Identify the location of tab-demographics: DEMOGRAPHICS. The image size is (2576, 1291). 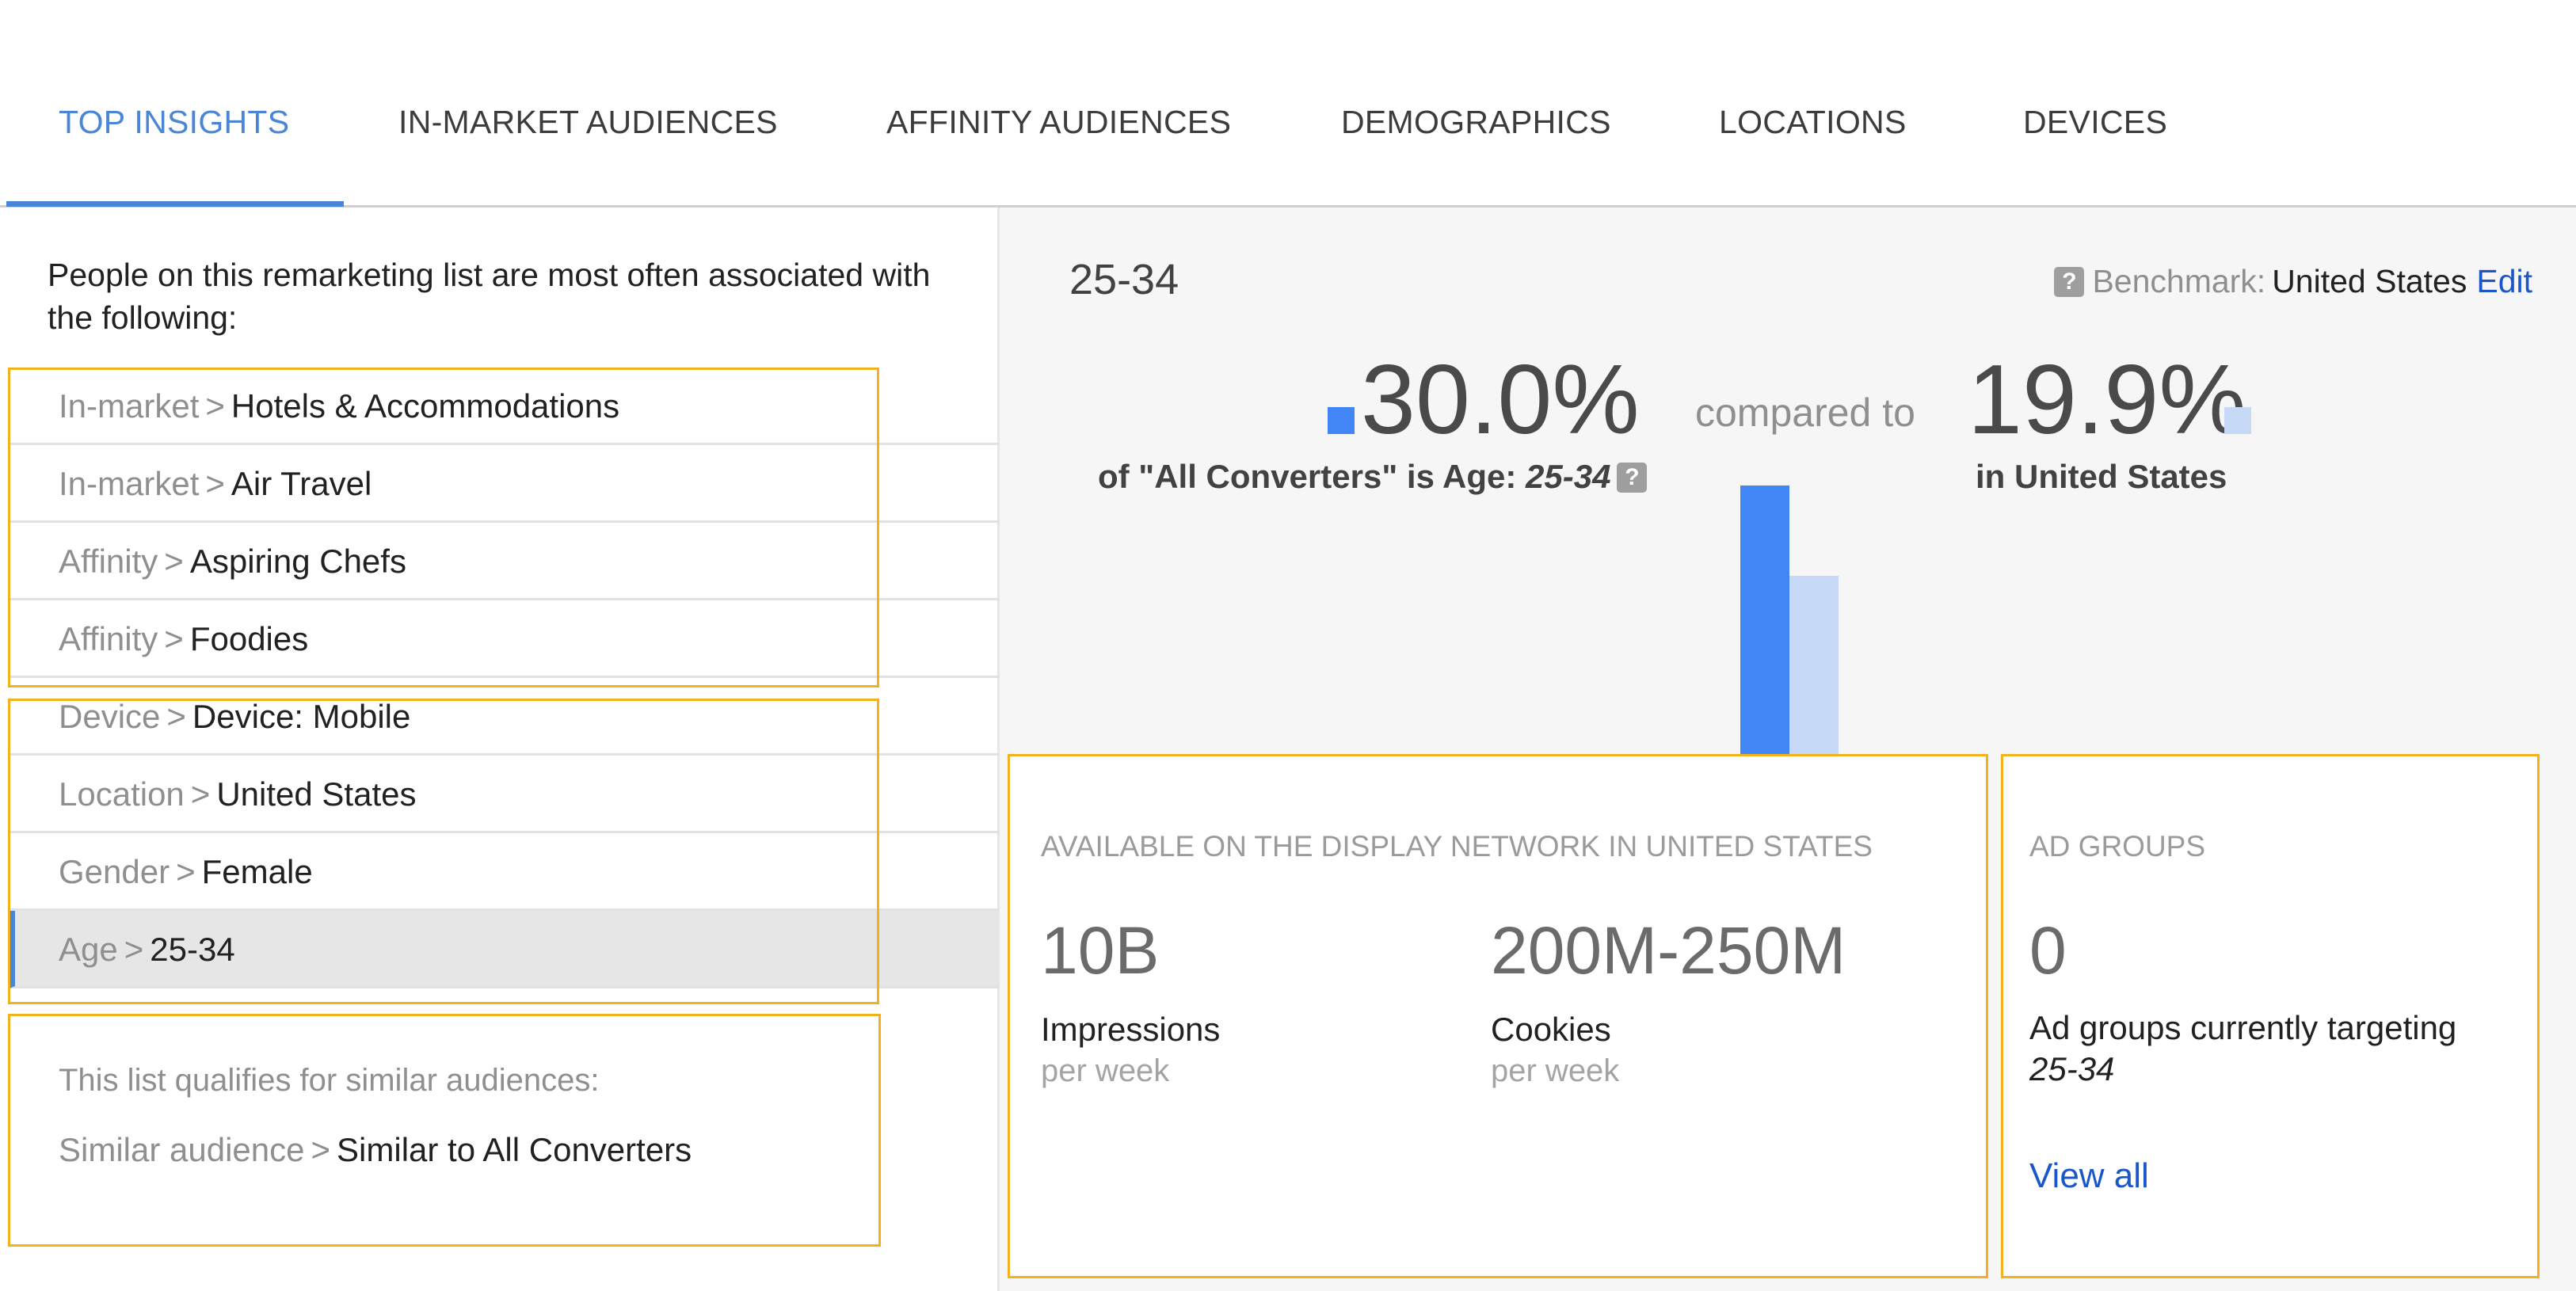
(1476, 104).